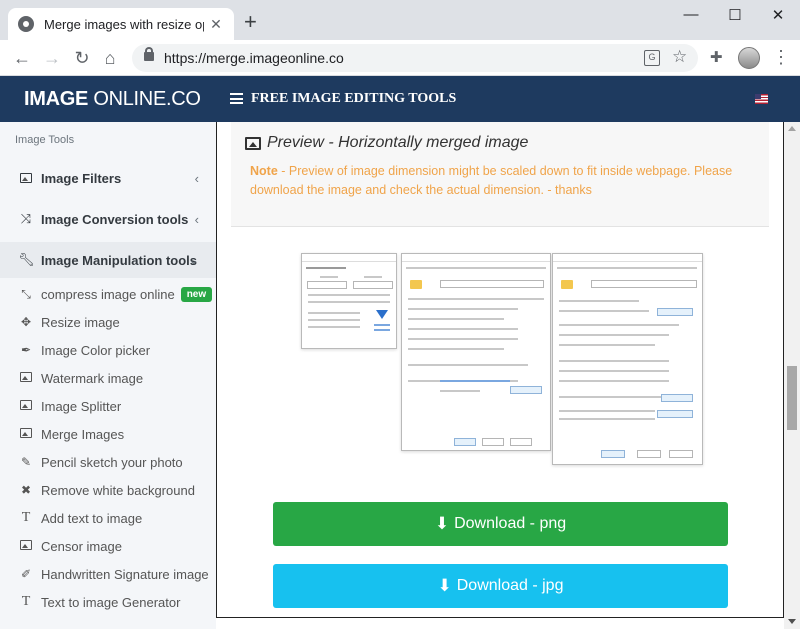 Image resolution: width=800 pixels, height=629 pixels. I want to click on page-scrollbar, so click(792, 375).